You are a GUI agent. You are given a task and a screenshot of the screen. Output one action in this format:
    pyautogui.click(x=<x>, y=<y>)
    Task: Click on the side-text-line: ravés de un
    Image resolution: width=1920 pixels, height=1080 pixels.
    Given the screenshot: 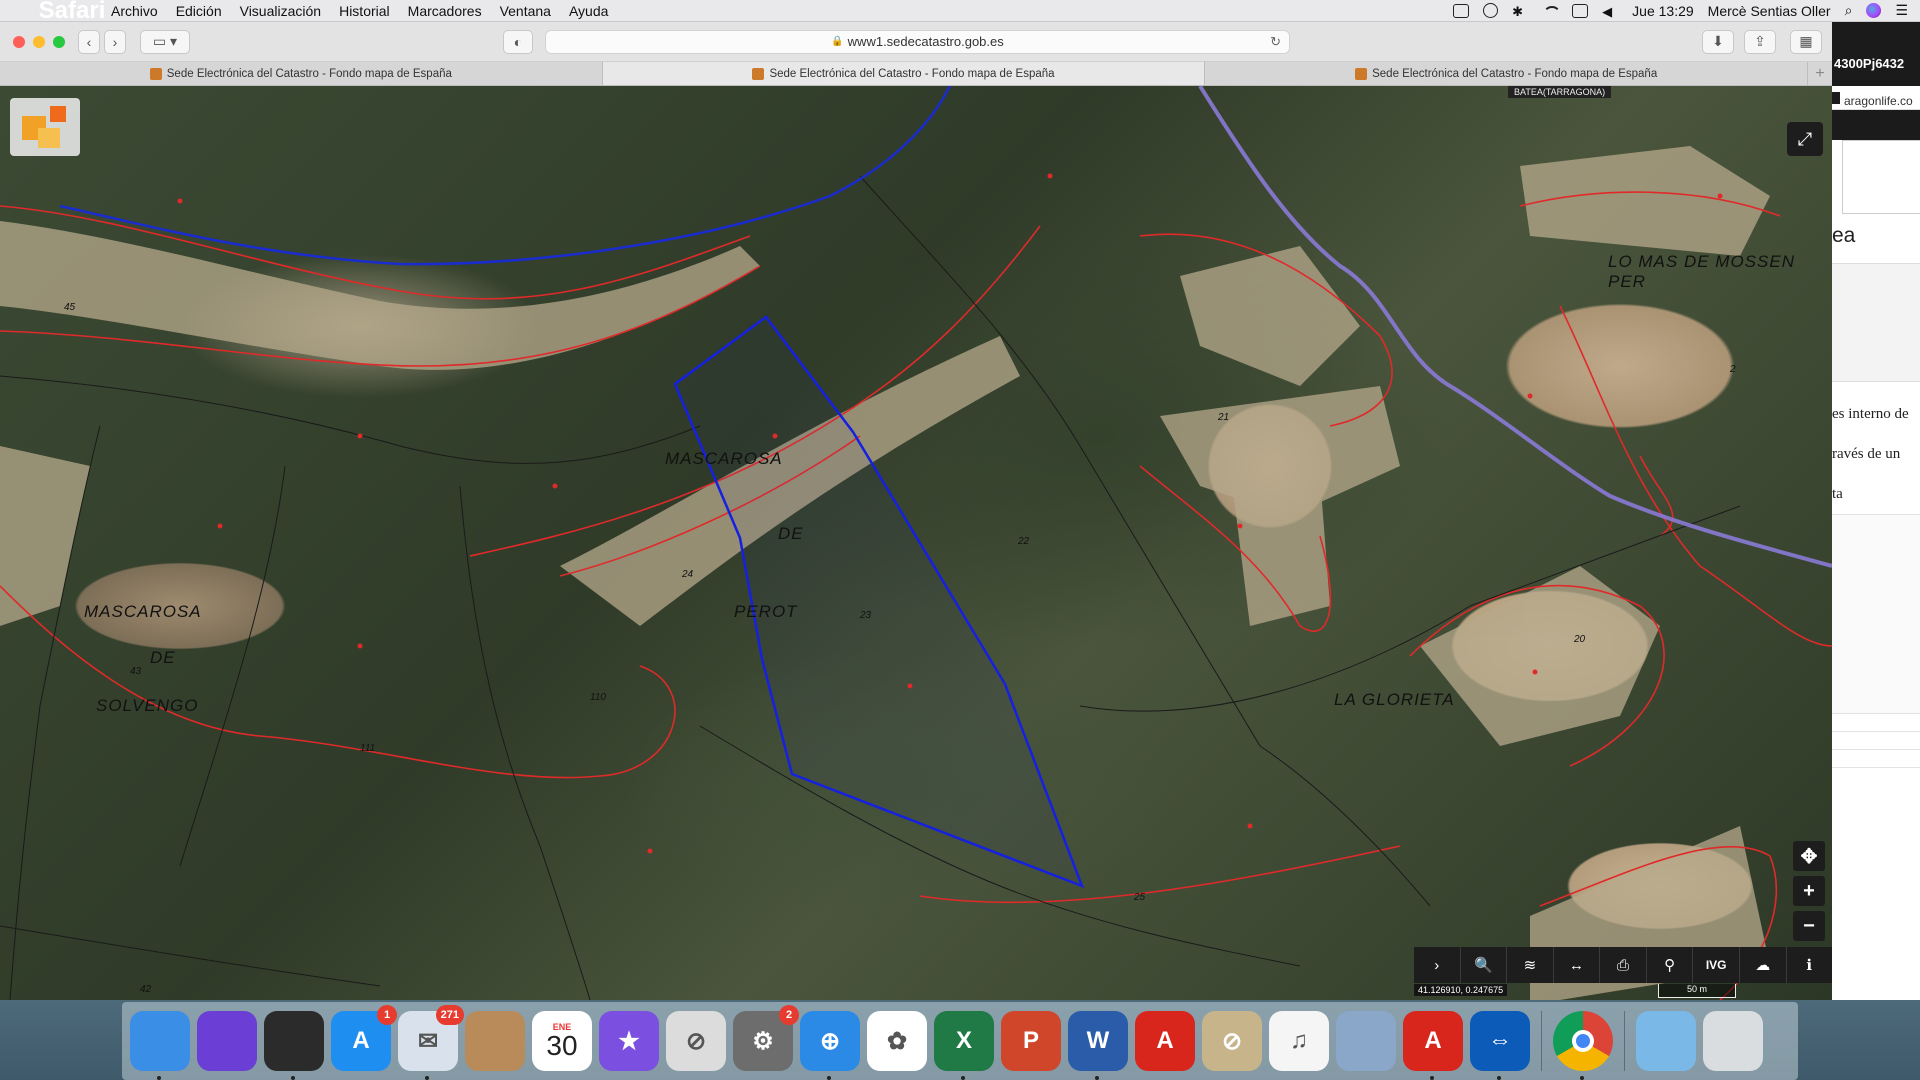 What is the action you would take?
    pyautogui.click(x=1866, y=454)
    